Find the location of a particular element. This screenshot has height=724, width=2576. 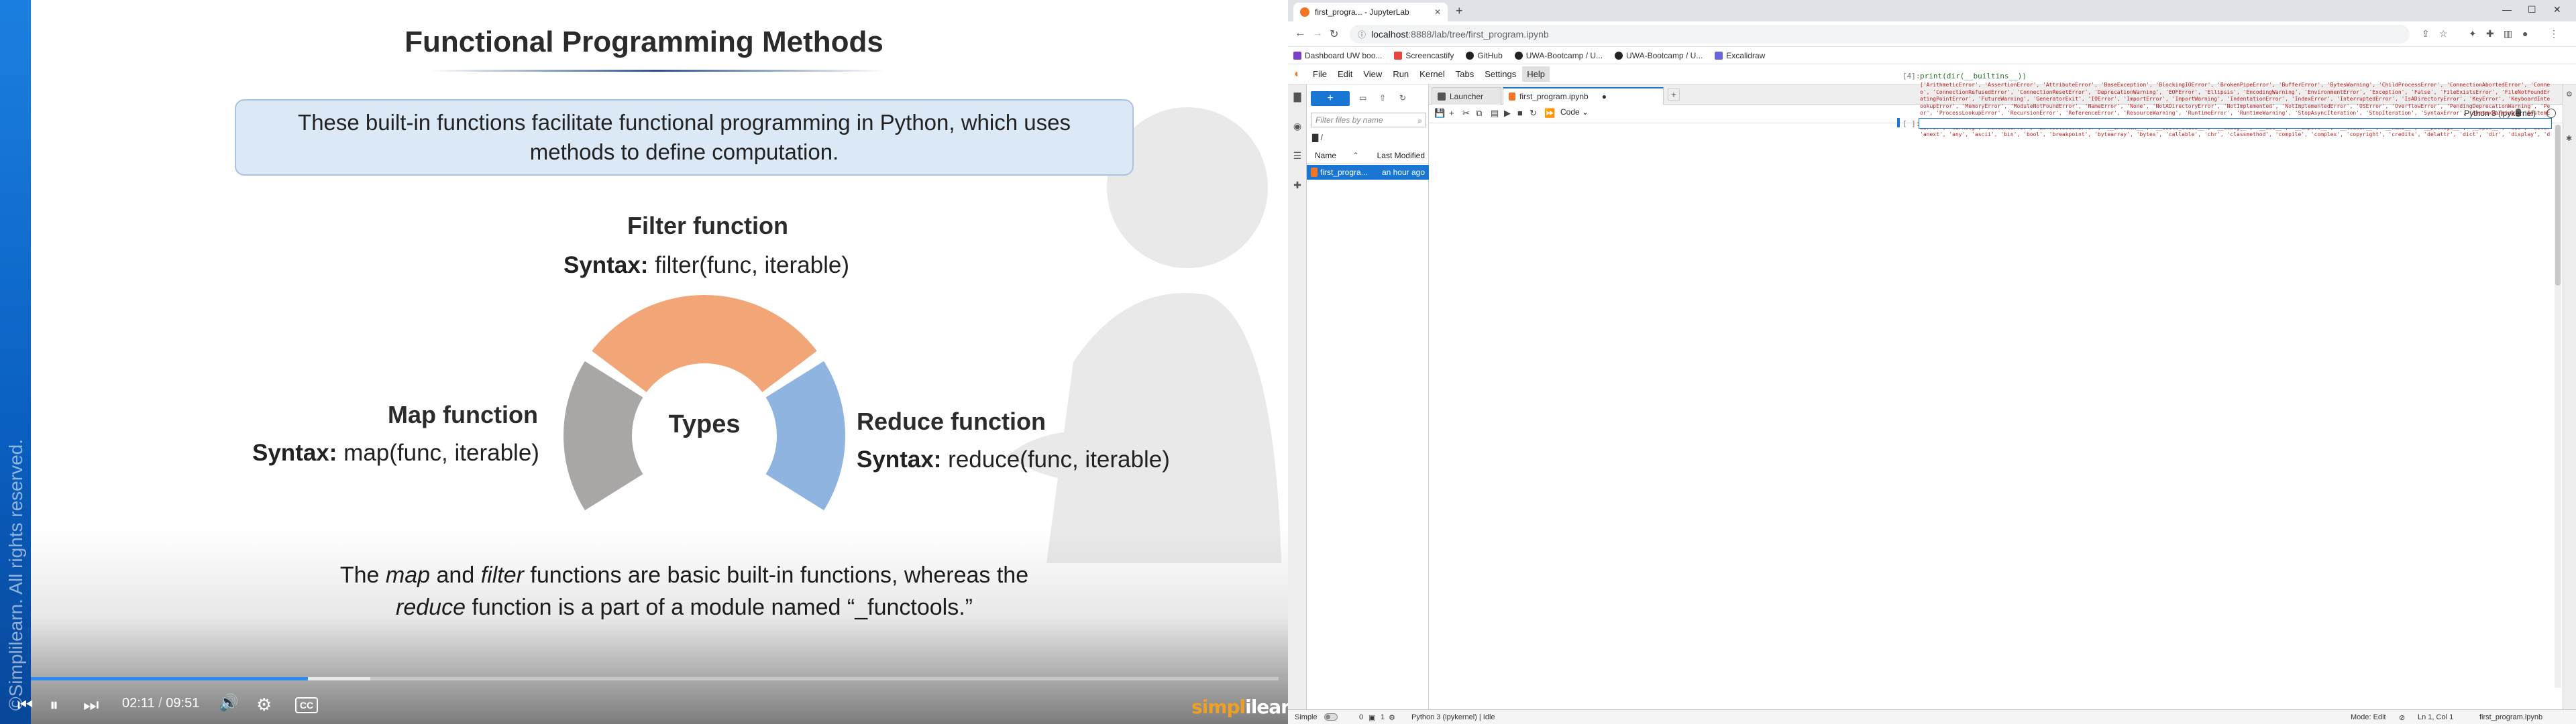

file-browser-toolbar: + ▭ ⇧ ↻ is located at coordinates (1368, 98).